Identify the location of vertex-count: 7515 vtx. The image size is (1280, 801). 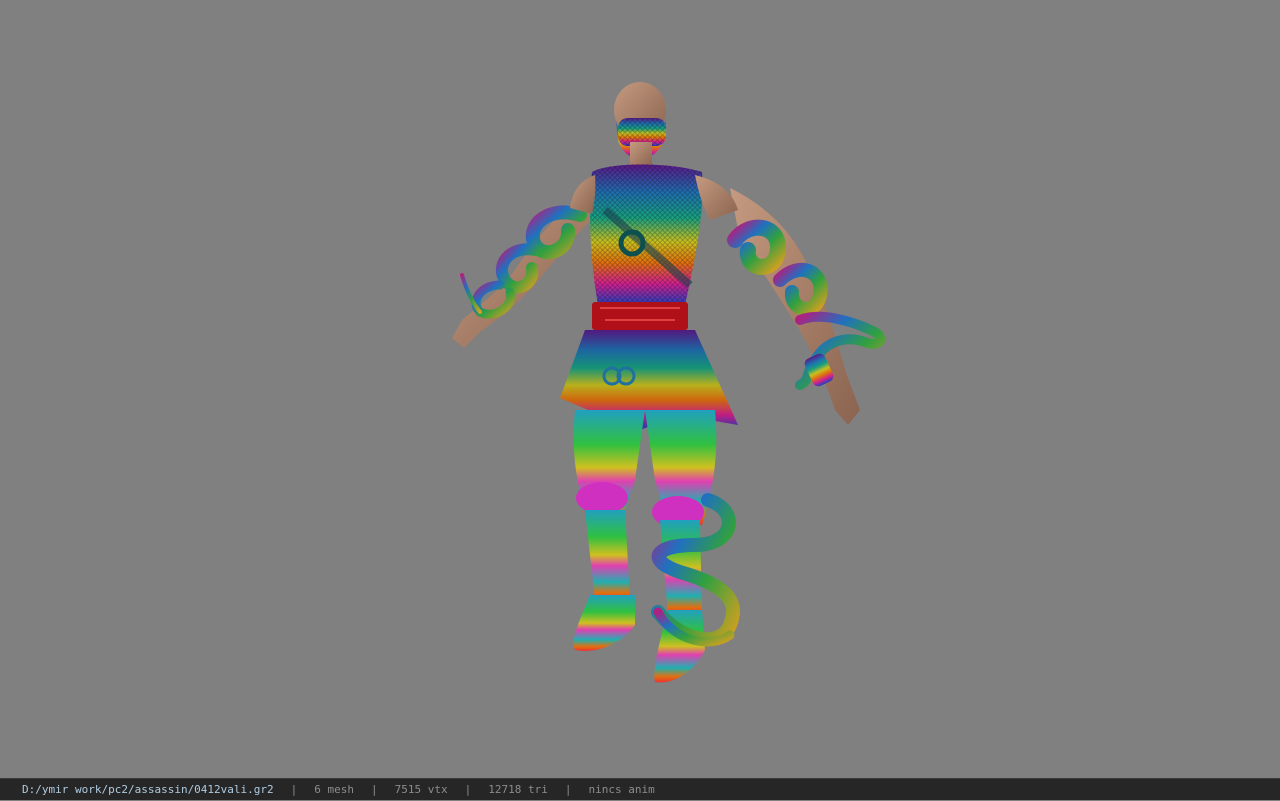
(421, 789).